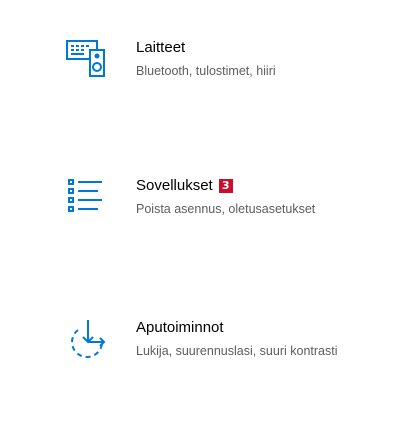  I want to click on tile-description: Bluetooth, tulostimet, hiiri, so click(206, 71).